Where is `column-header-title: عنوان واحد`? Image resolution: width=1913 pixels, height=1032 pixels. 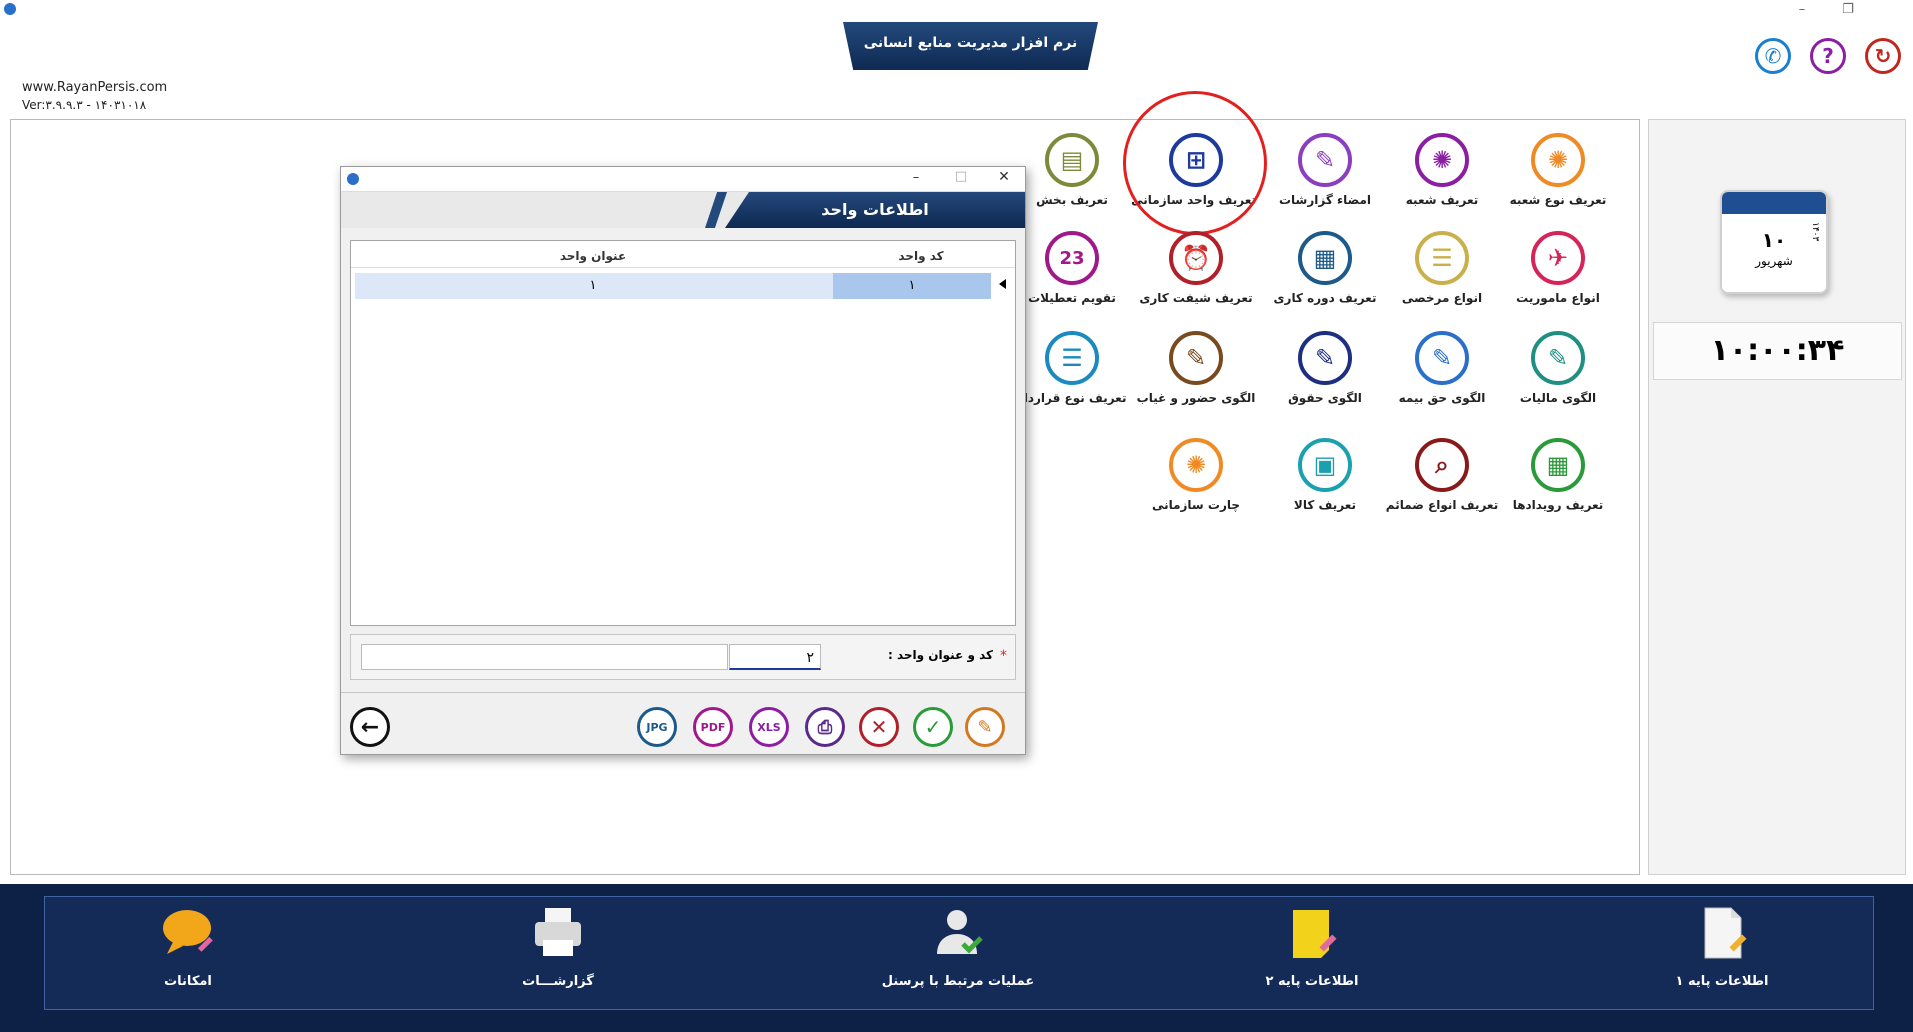
column-header-title: عنوان واحد is located at coordinates (593, 256).